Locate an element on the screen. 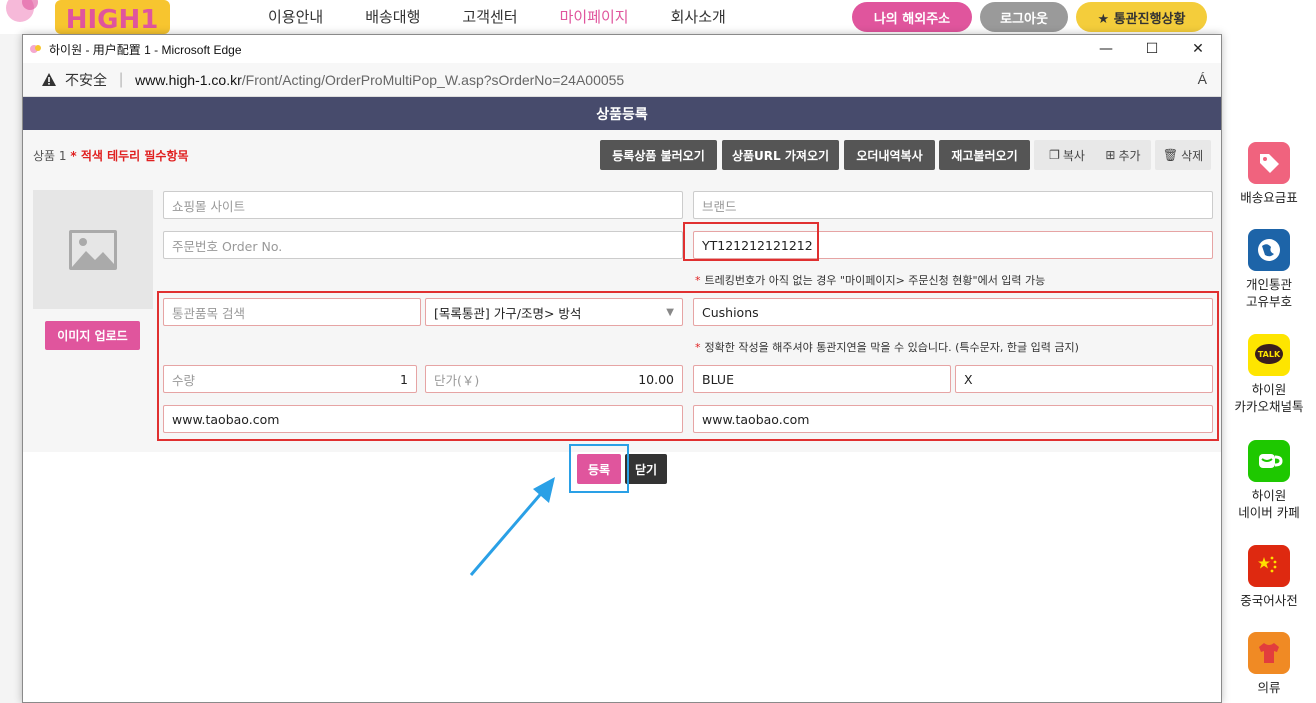 The height and width of the screenshot is (703, 1316). load-stock-button: 재고불러오기 is located at coordinates (984, 155).